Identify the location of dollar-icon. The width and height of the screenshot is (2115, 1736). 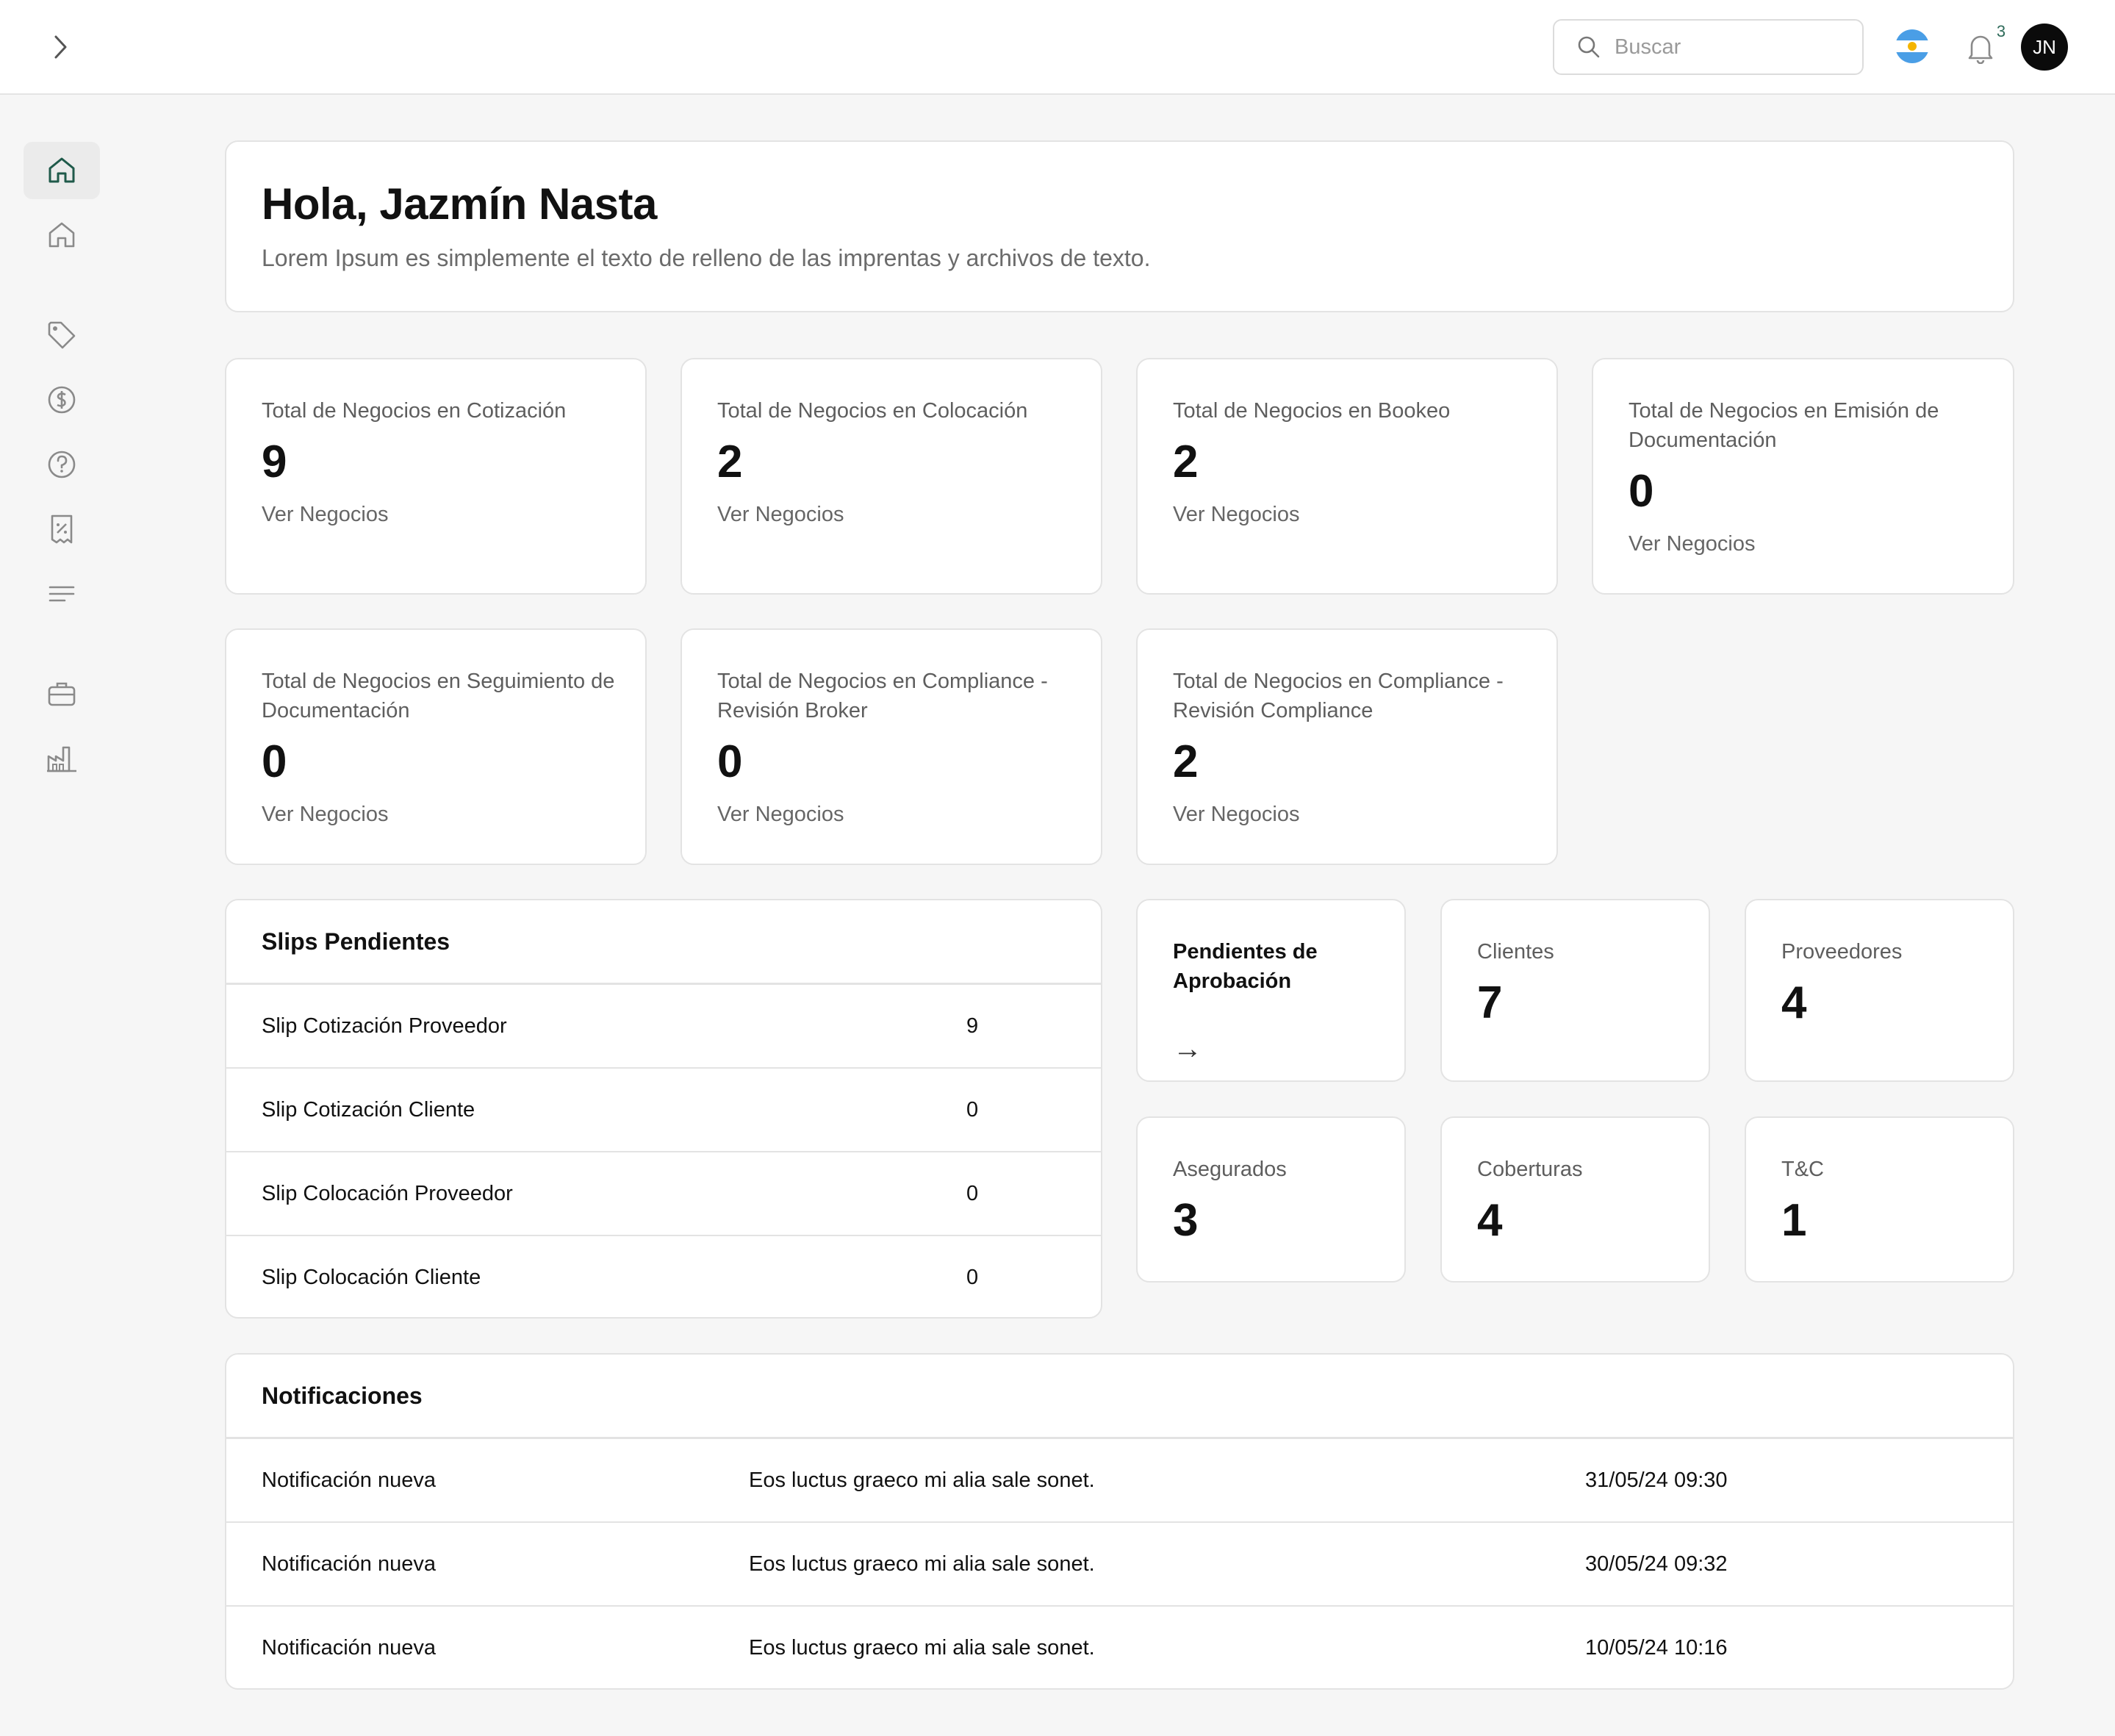
(62, 400).